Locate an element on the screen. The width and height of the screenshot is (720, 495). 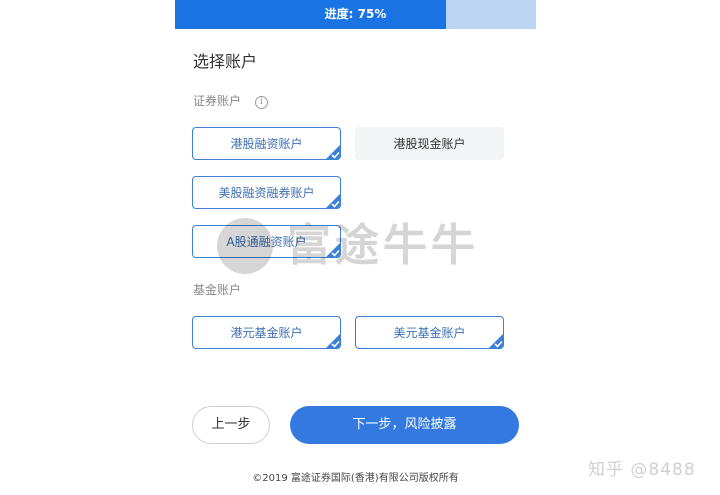
securities-section-header: 证券账户 i is located at coordinates (230, 100).